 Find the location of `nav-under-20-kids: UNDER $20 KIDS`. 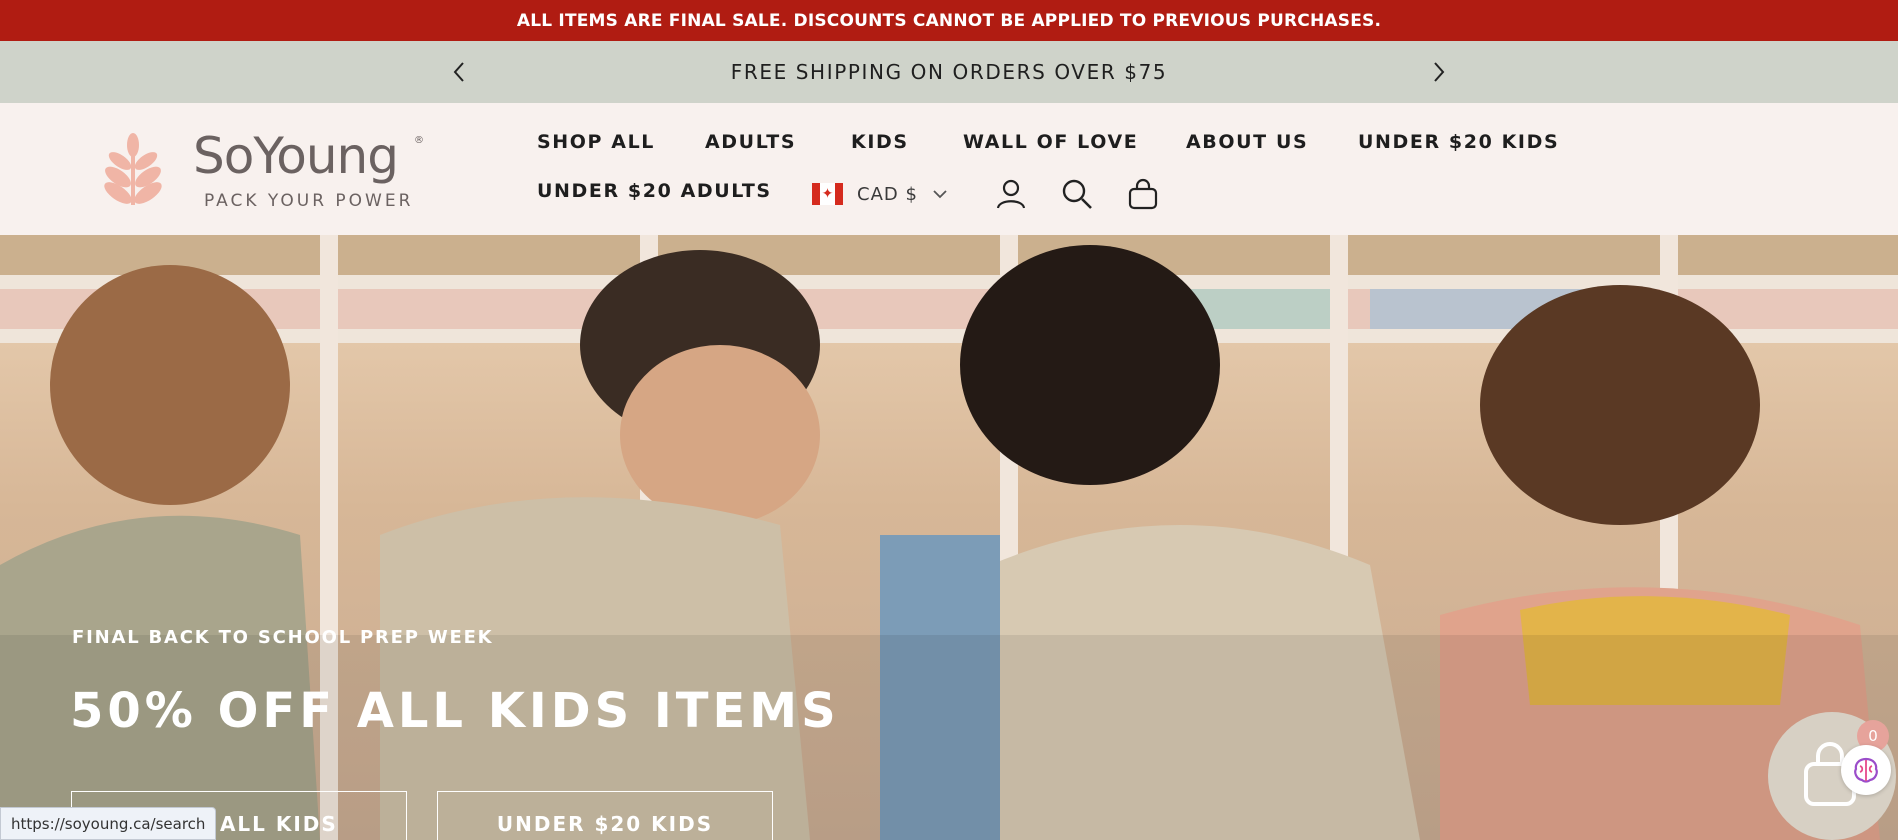

nav-under-20-kids: UNDER $20 KIDS is located at coordinates (1458, 142).